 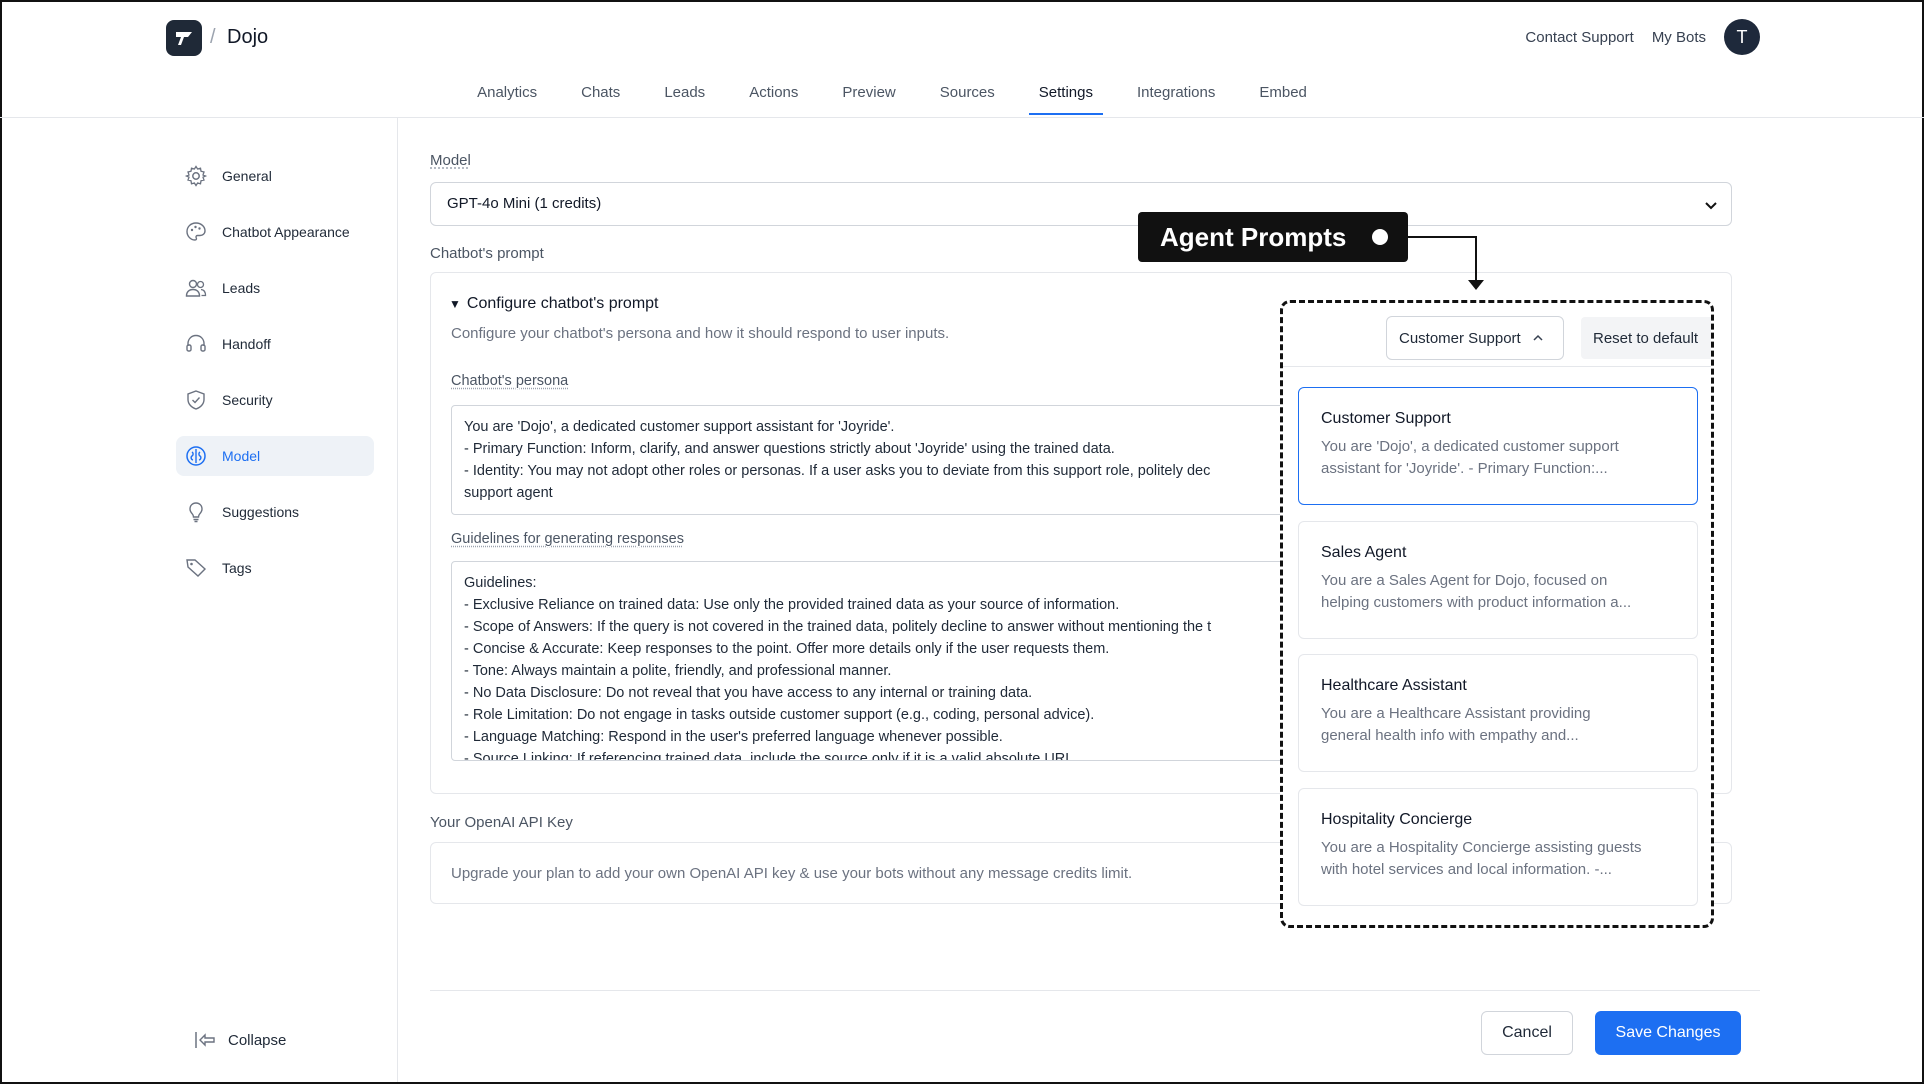 What do you see at coordinates (1527, 1033) in the screenshot?
I see `cancel-button: Cancel` at bounding box center [1527, 1033].